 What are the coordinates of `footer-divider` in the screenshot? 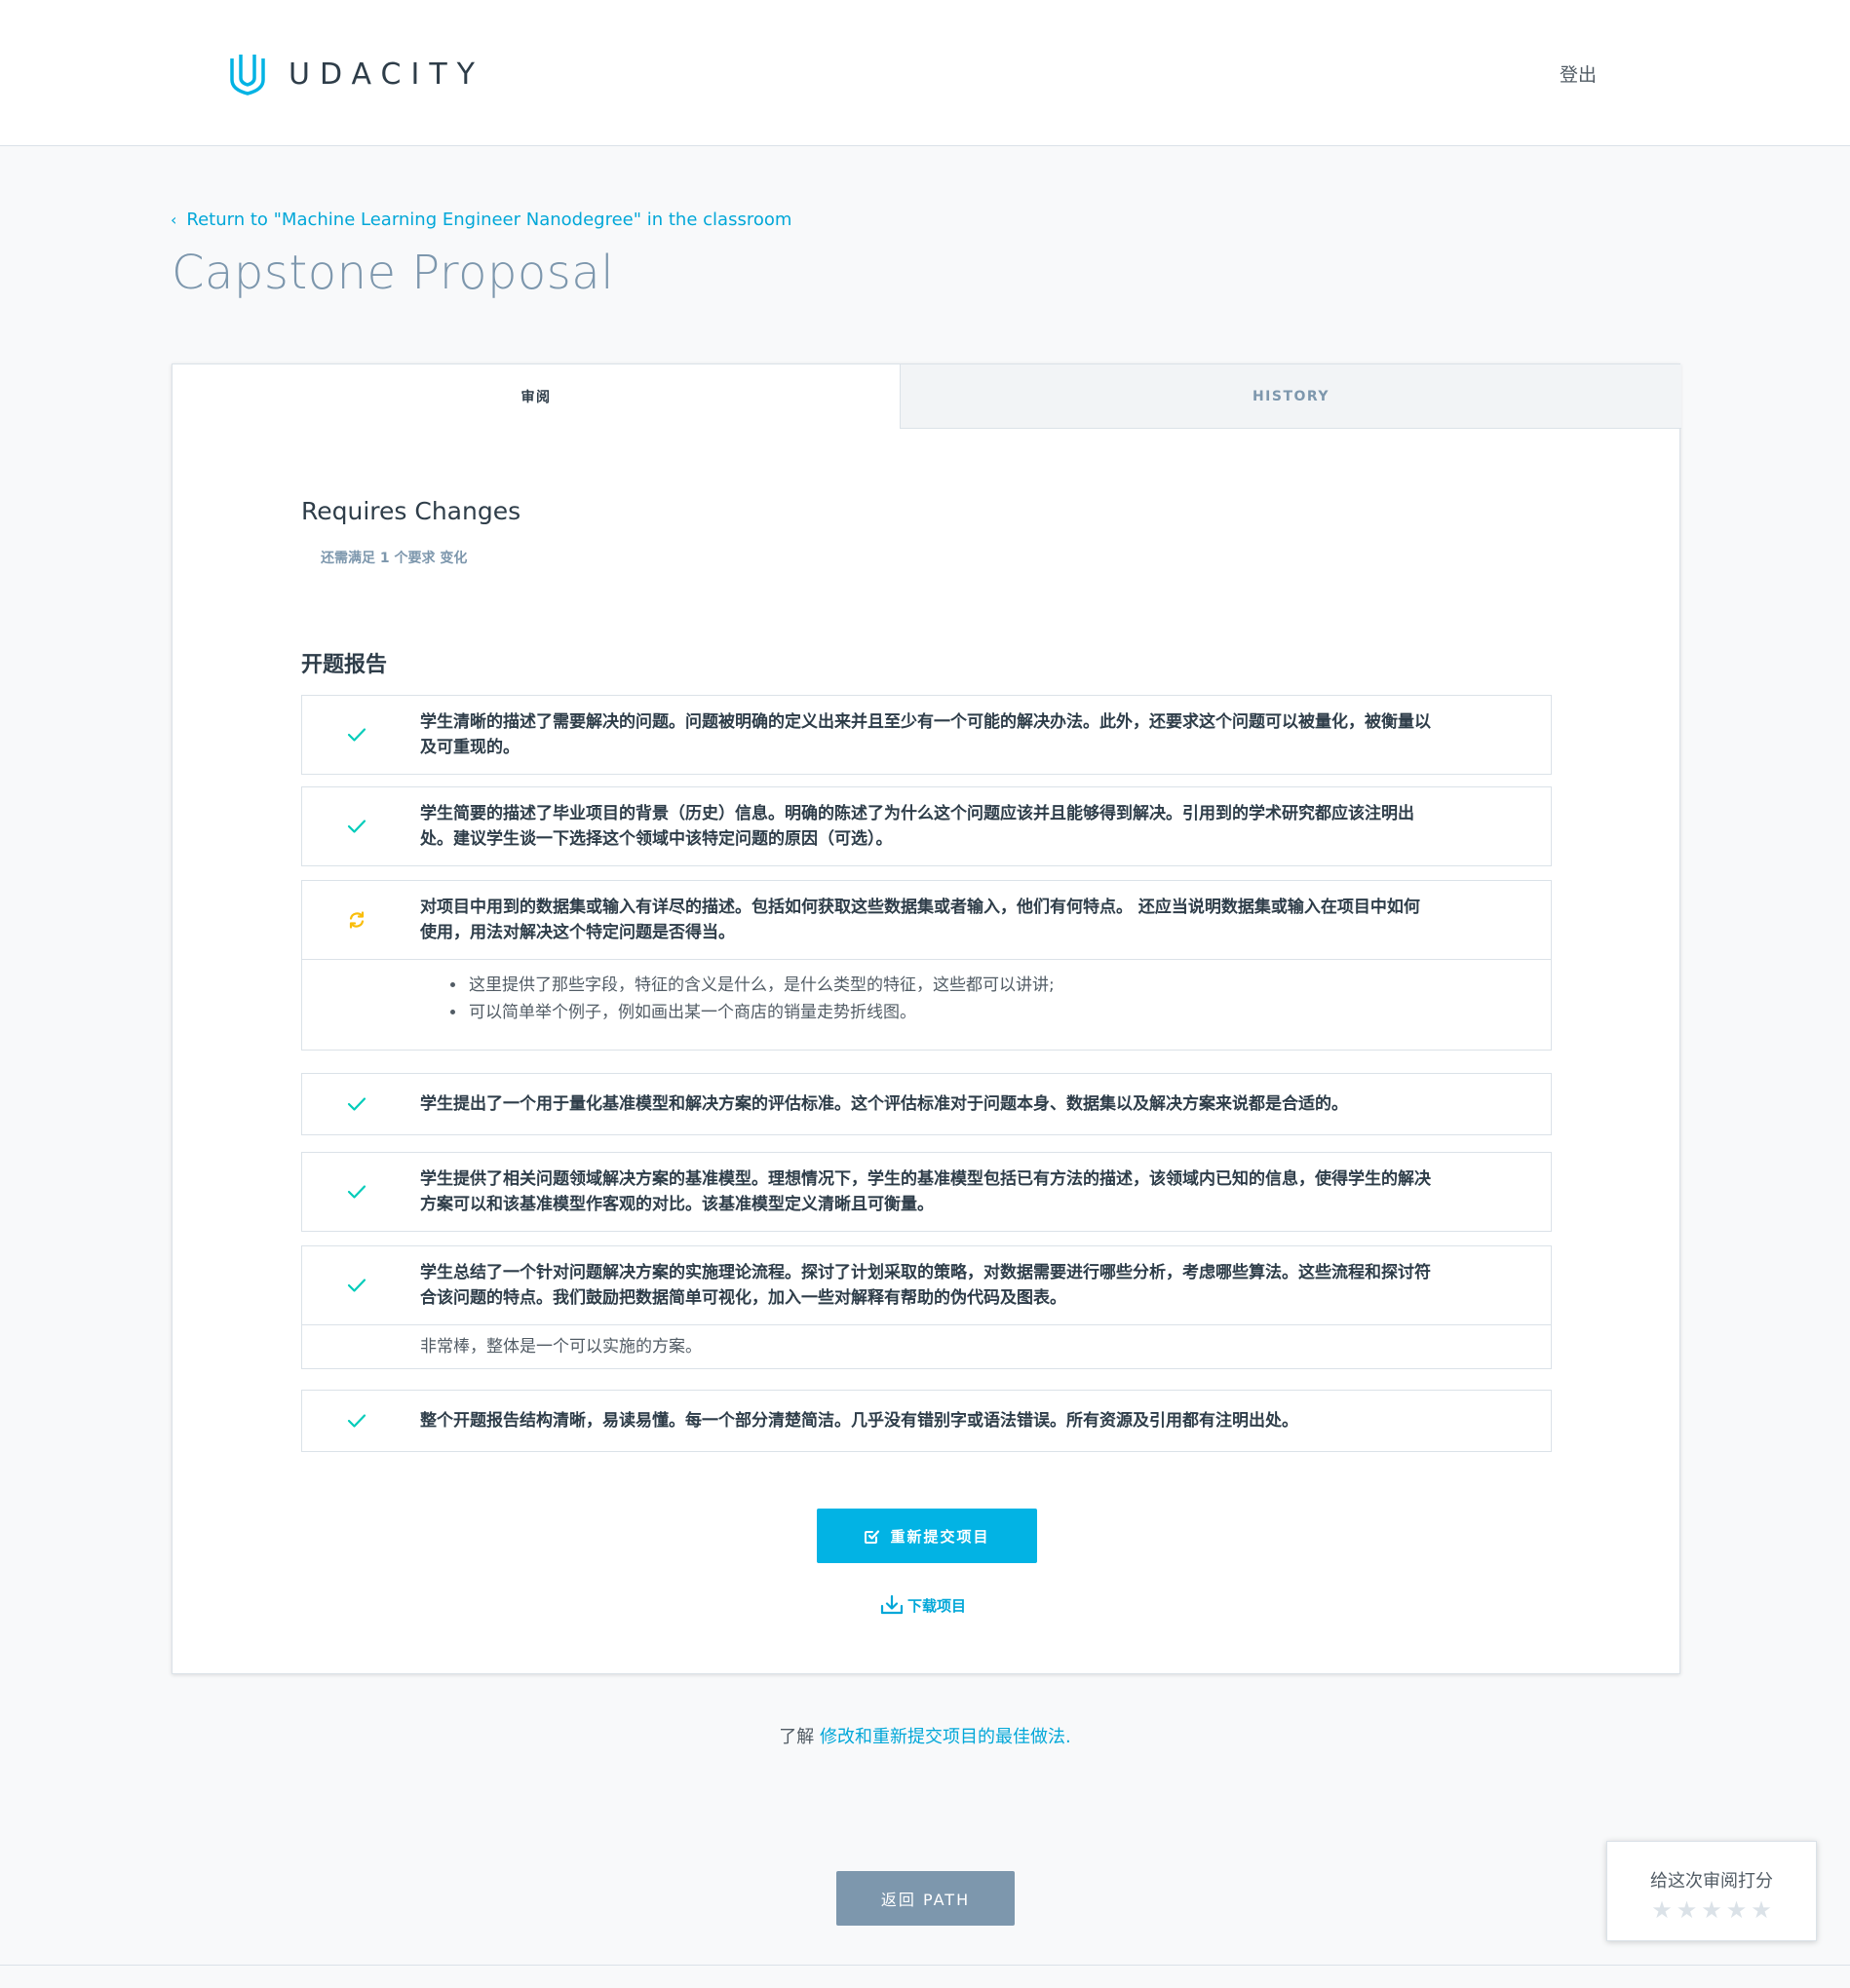 It's located at (925, 1965).